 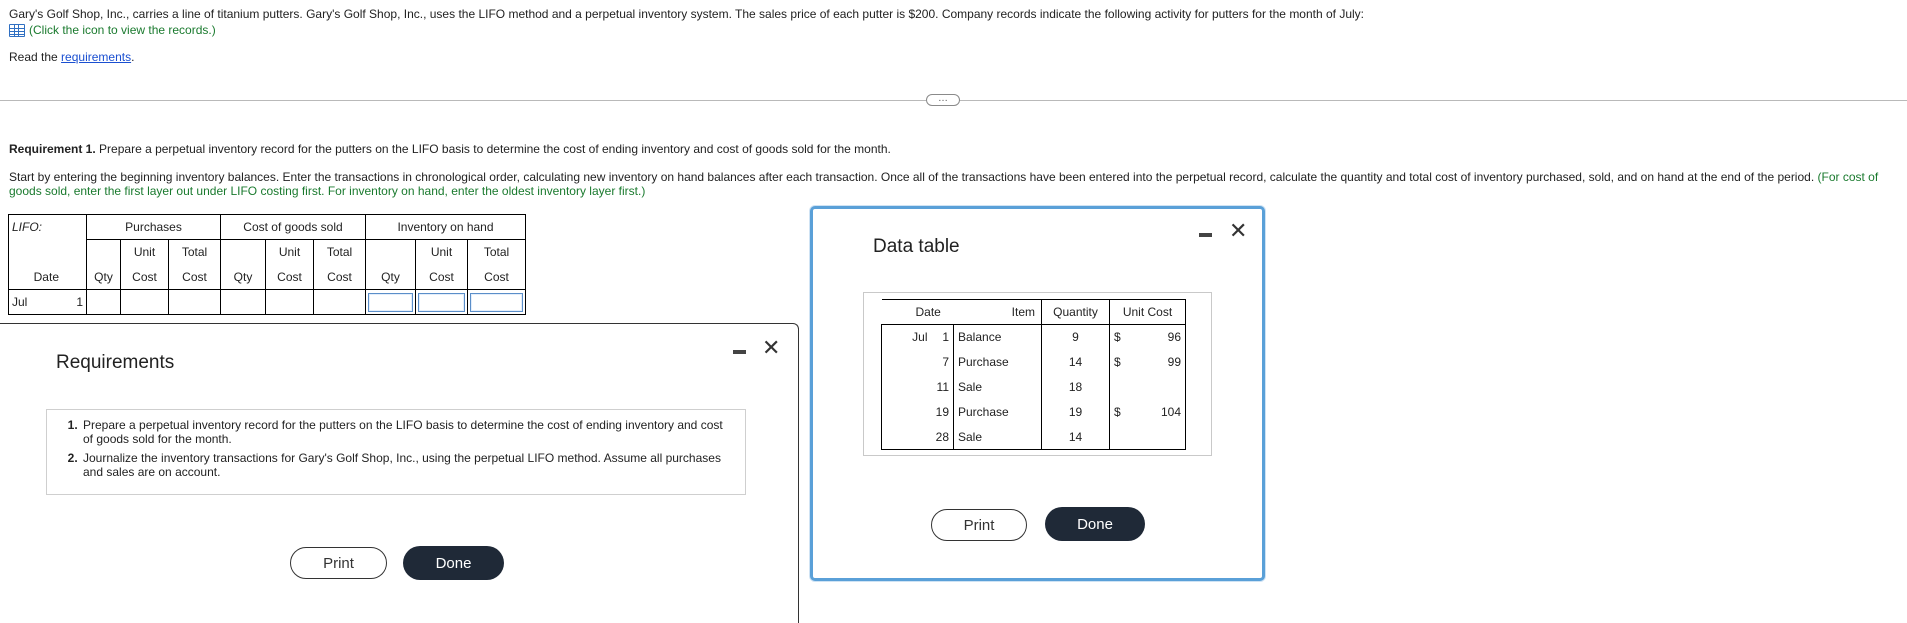 What do you see at coordinates (979, 525) in the screenshot?
I see `data-print-button: Print` at bounding box center [979, 525].